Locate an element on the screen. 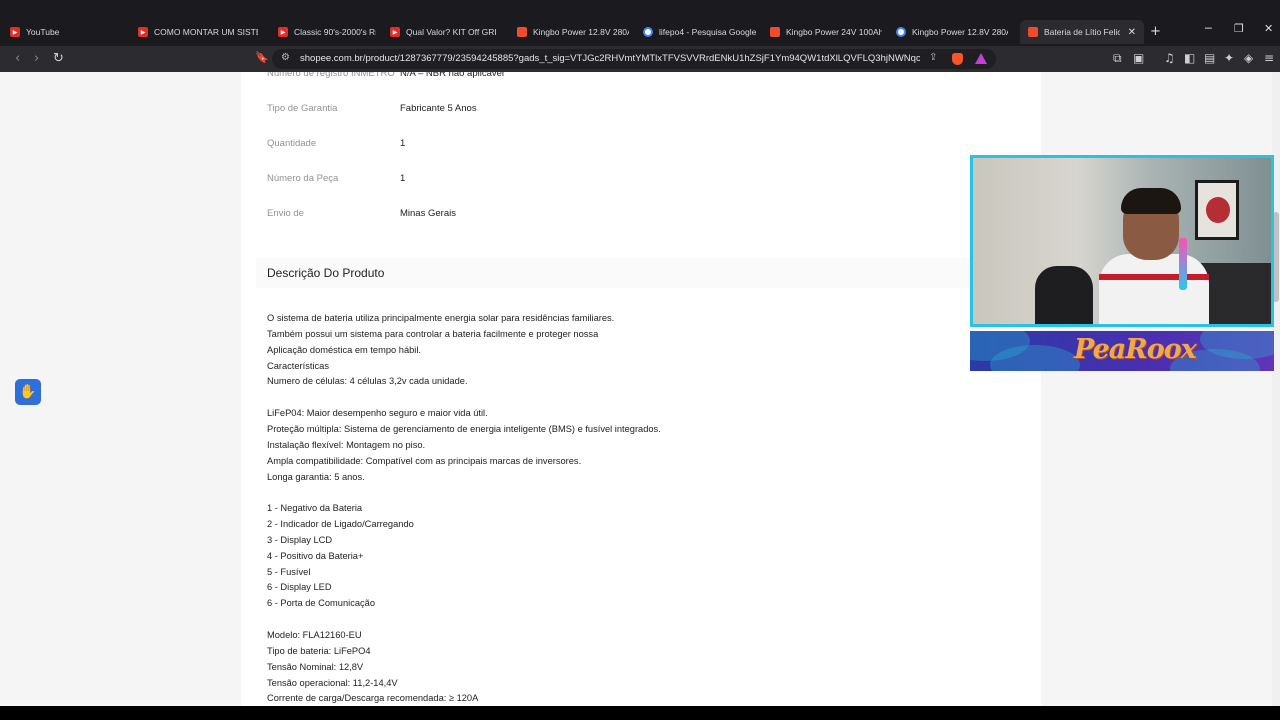 The image size is (1280, 720). description-line: Características is located at coordinates (298, 365).